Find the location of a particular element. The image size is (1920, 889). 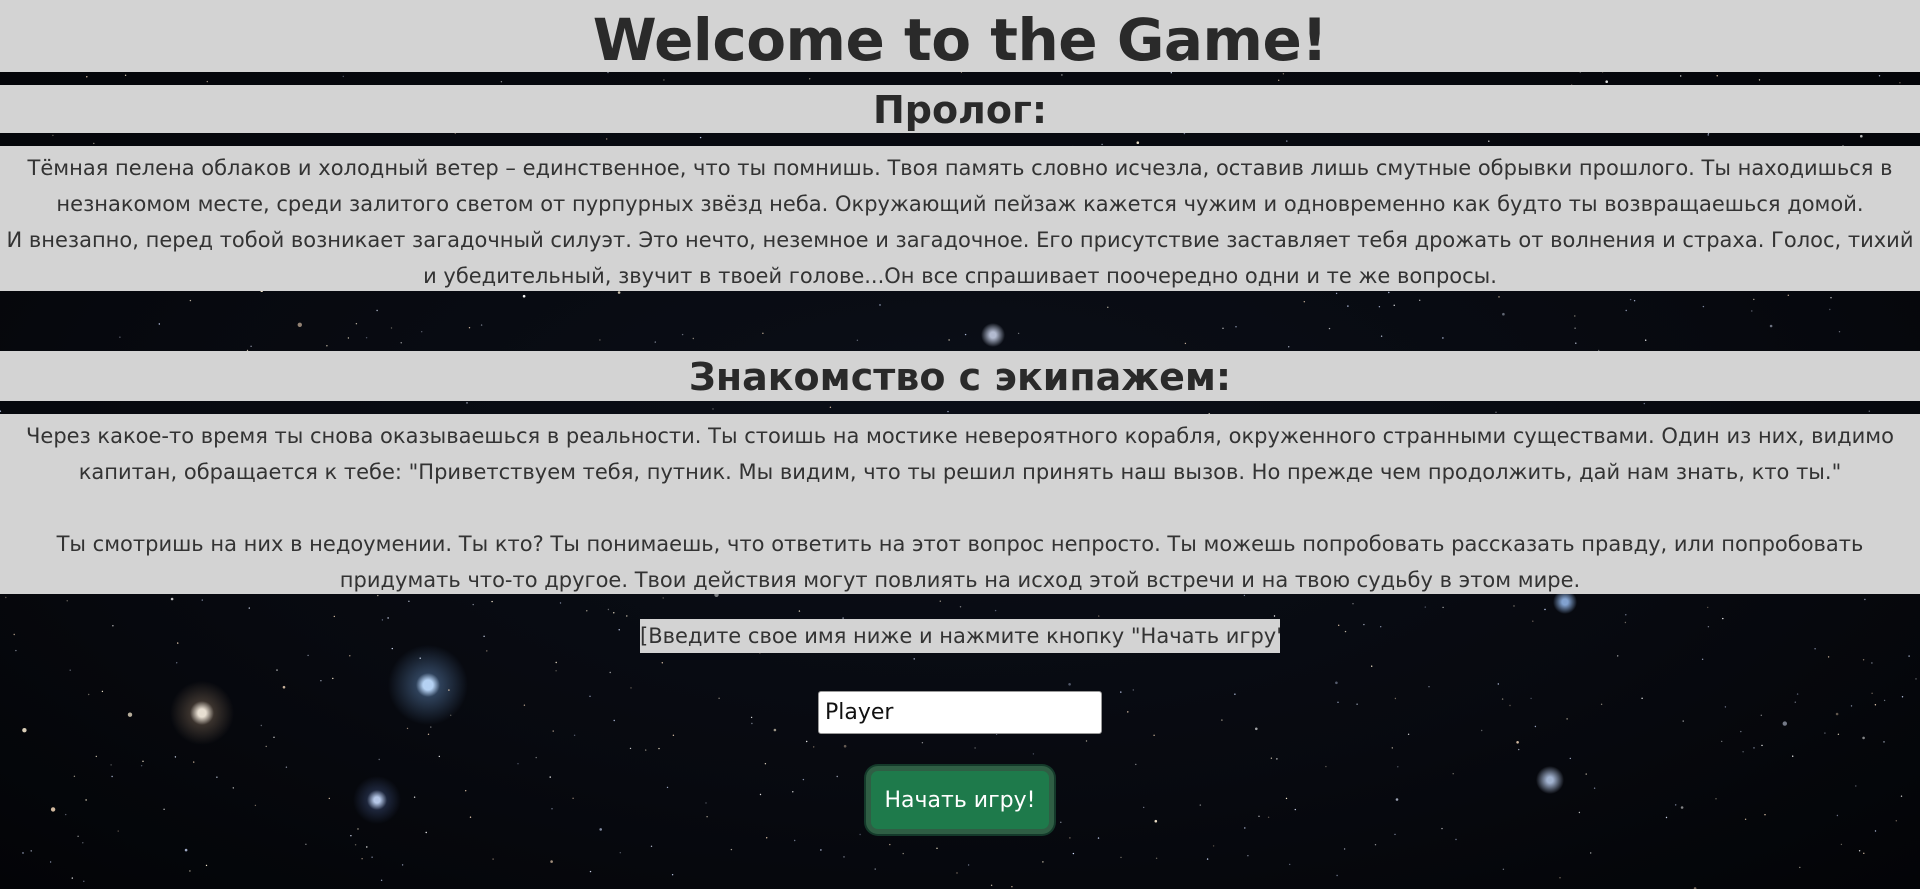

start-game-button: Начать игру! is located at coordinates (960, 800).